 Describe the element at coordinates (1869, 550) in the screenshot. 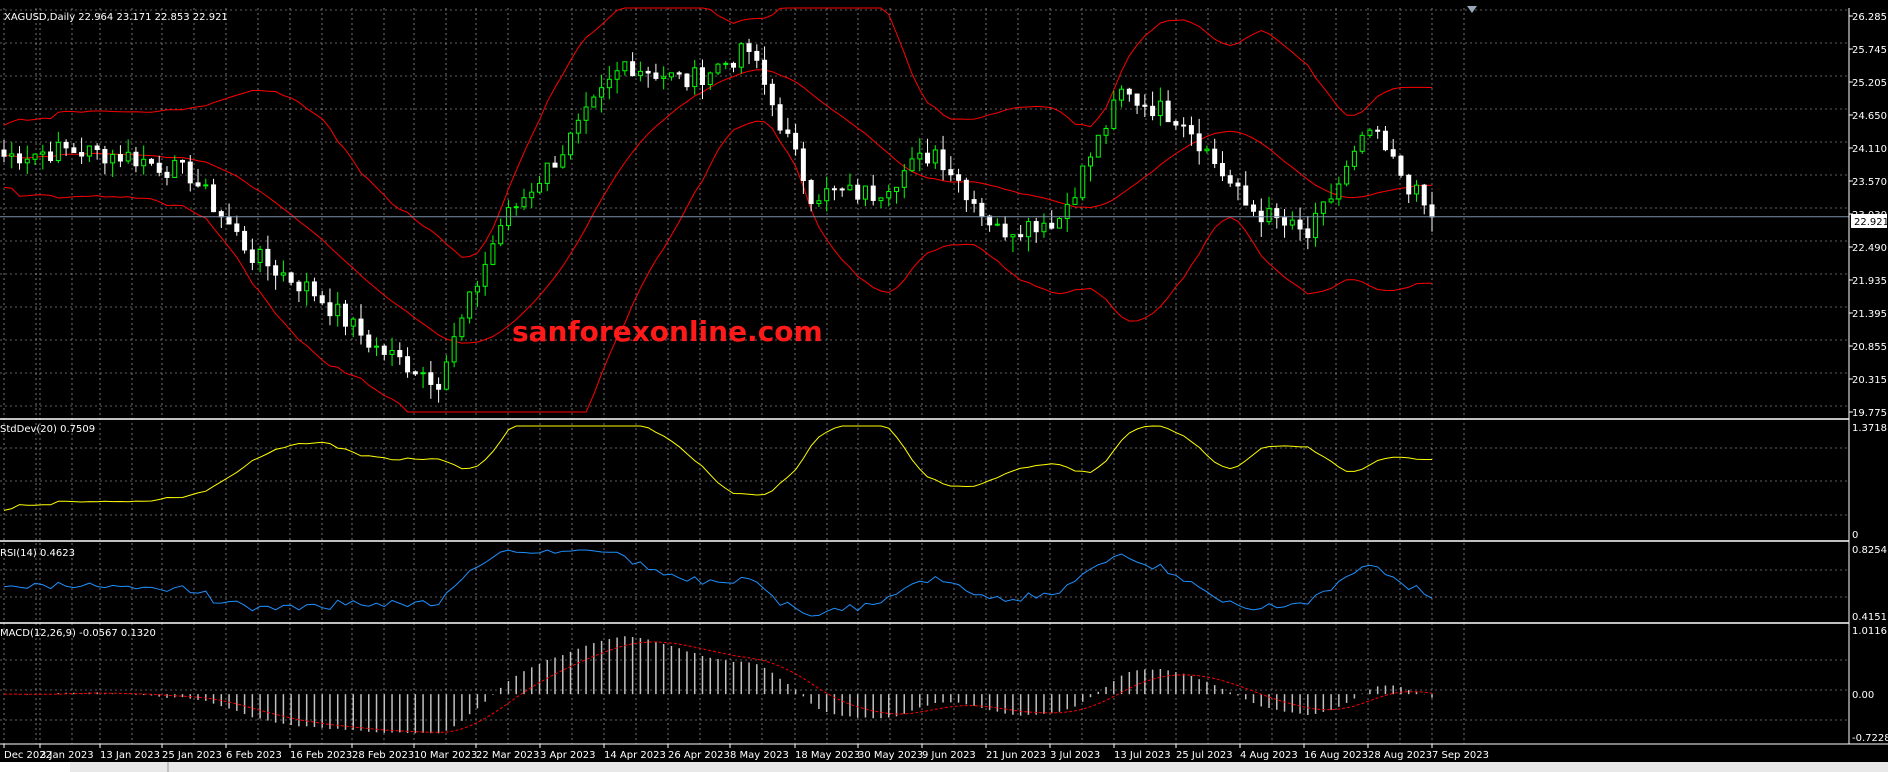

I see `rsi-axis-max: 0.8254` at that location.